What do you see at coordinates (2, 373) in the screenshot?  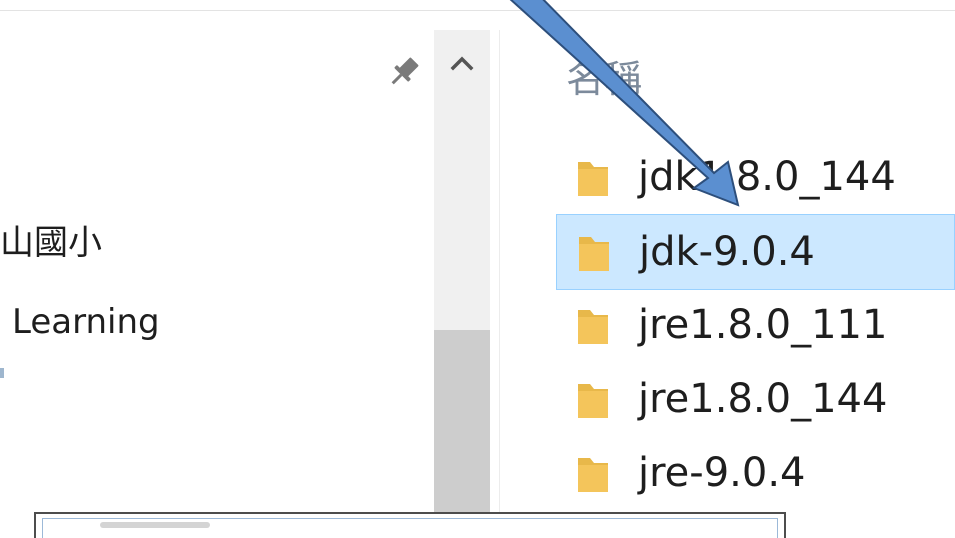 I see `nav-edge-mark` at bounding box center [2, 373].